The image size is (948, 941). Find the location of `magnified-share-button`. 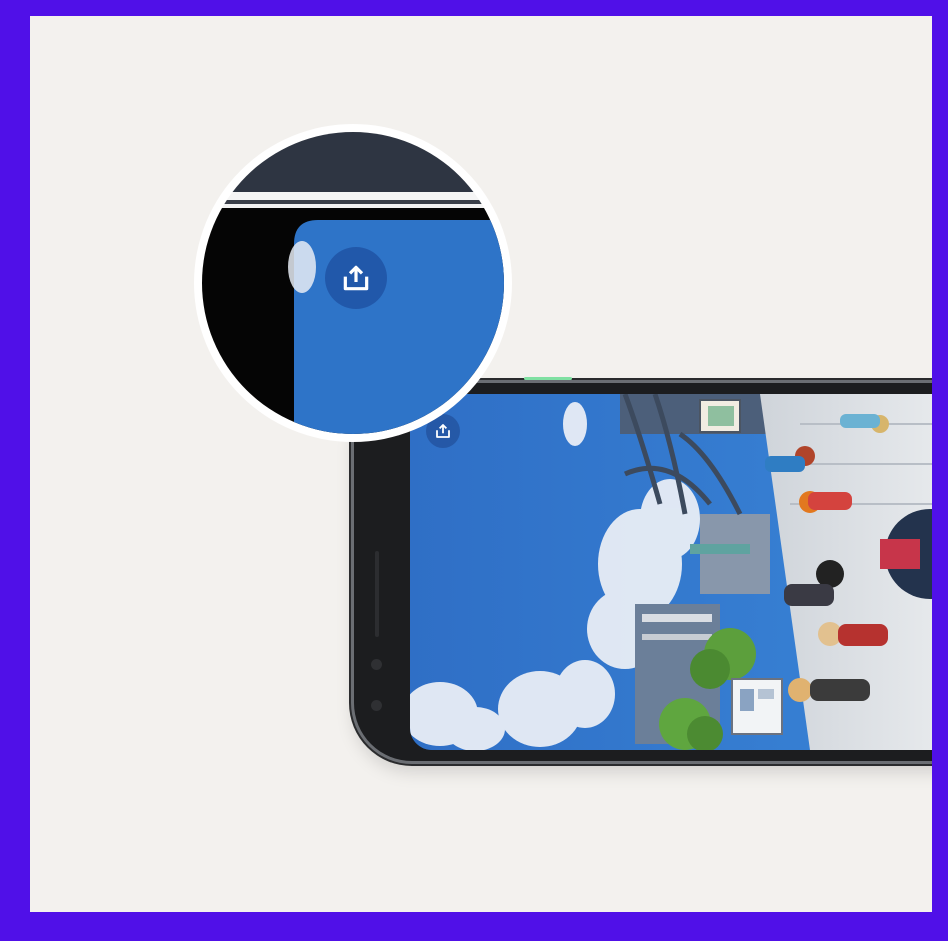

magnified-share-button is located at coordinates (356, 278).